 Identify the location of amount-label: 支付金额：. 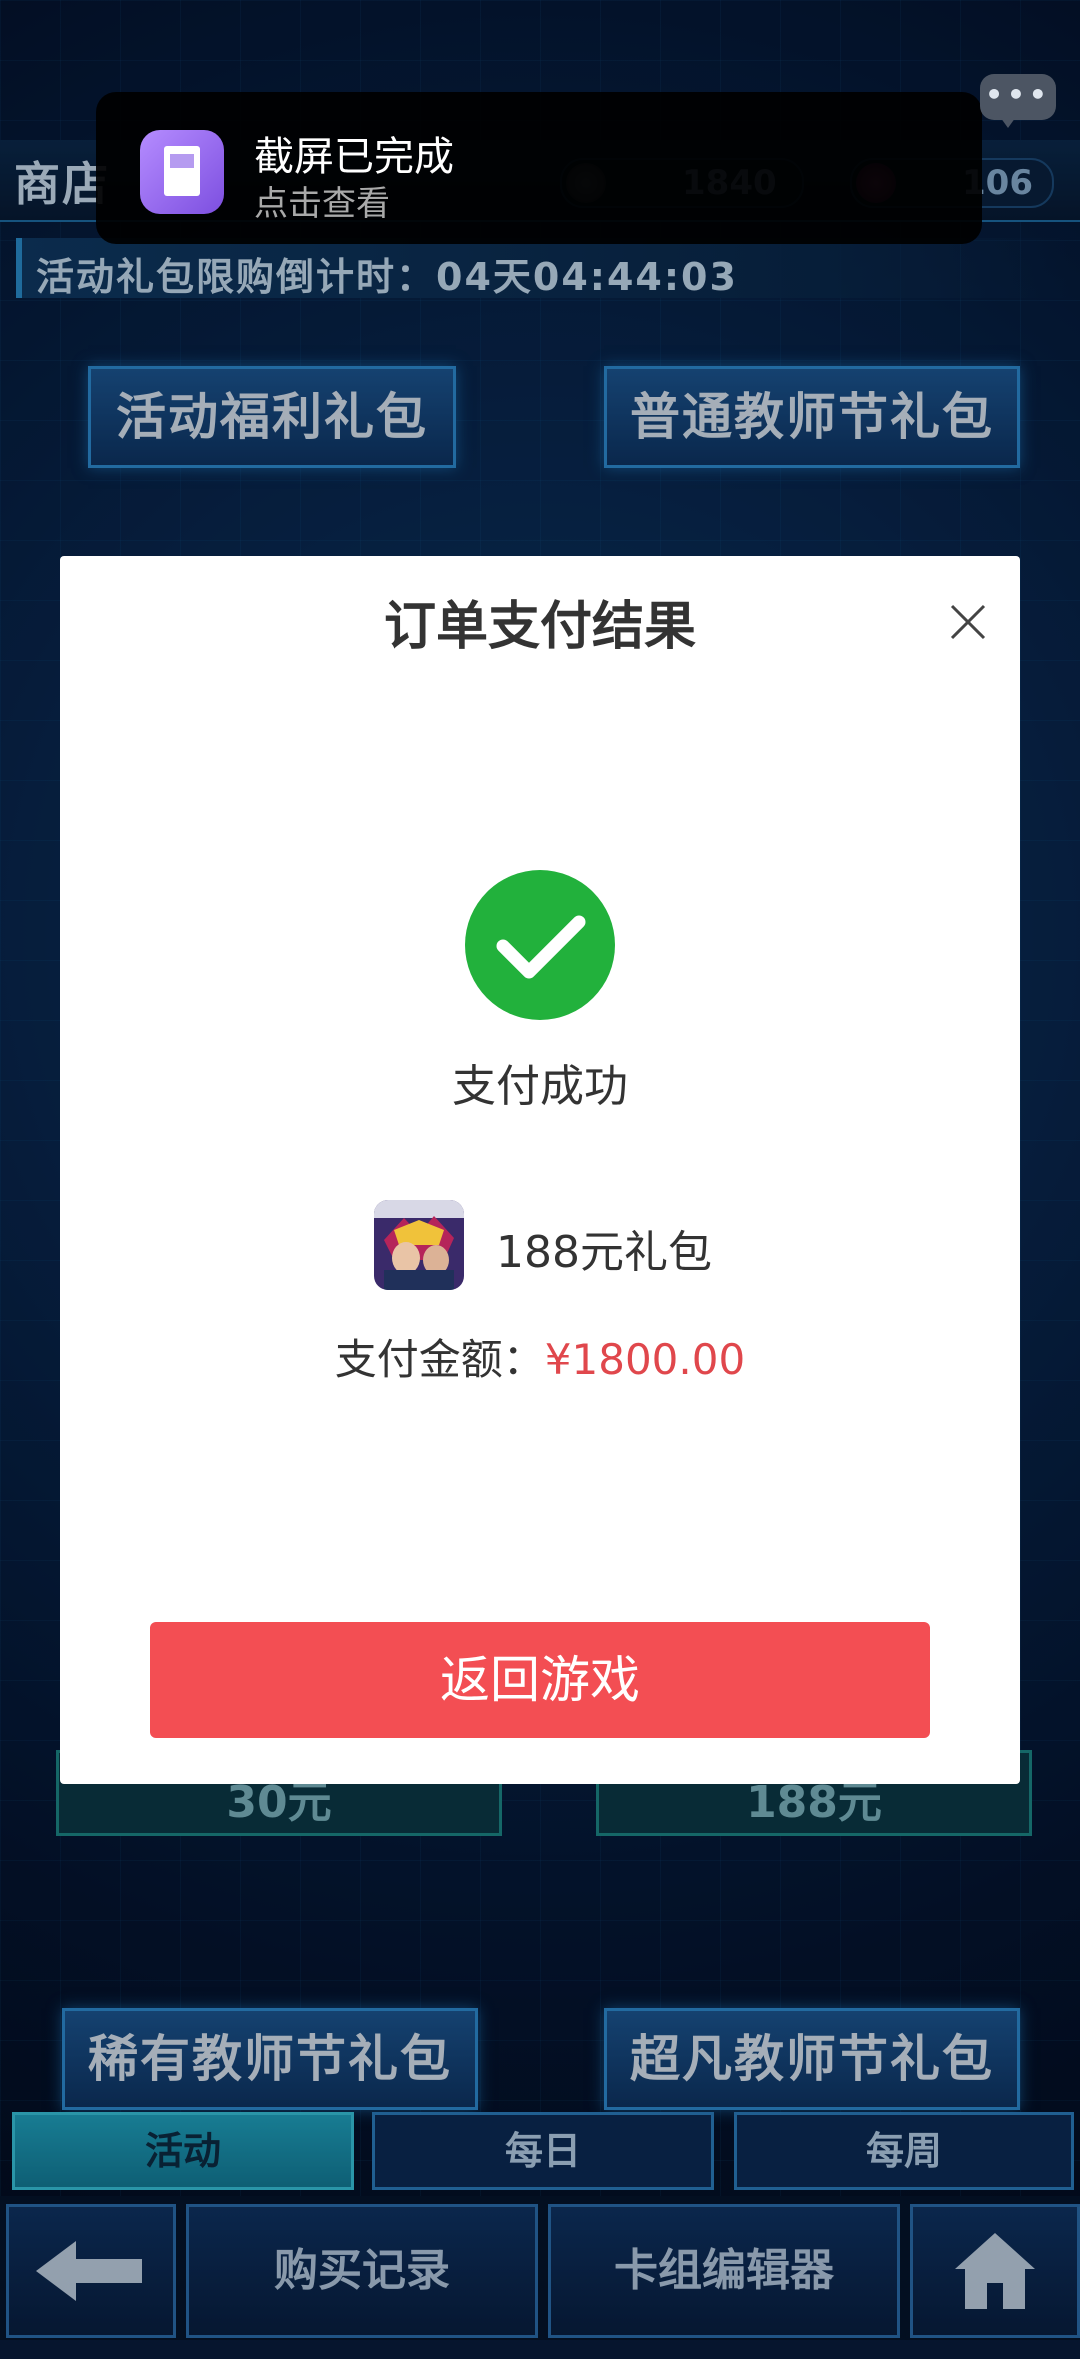
(439, 1359).